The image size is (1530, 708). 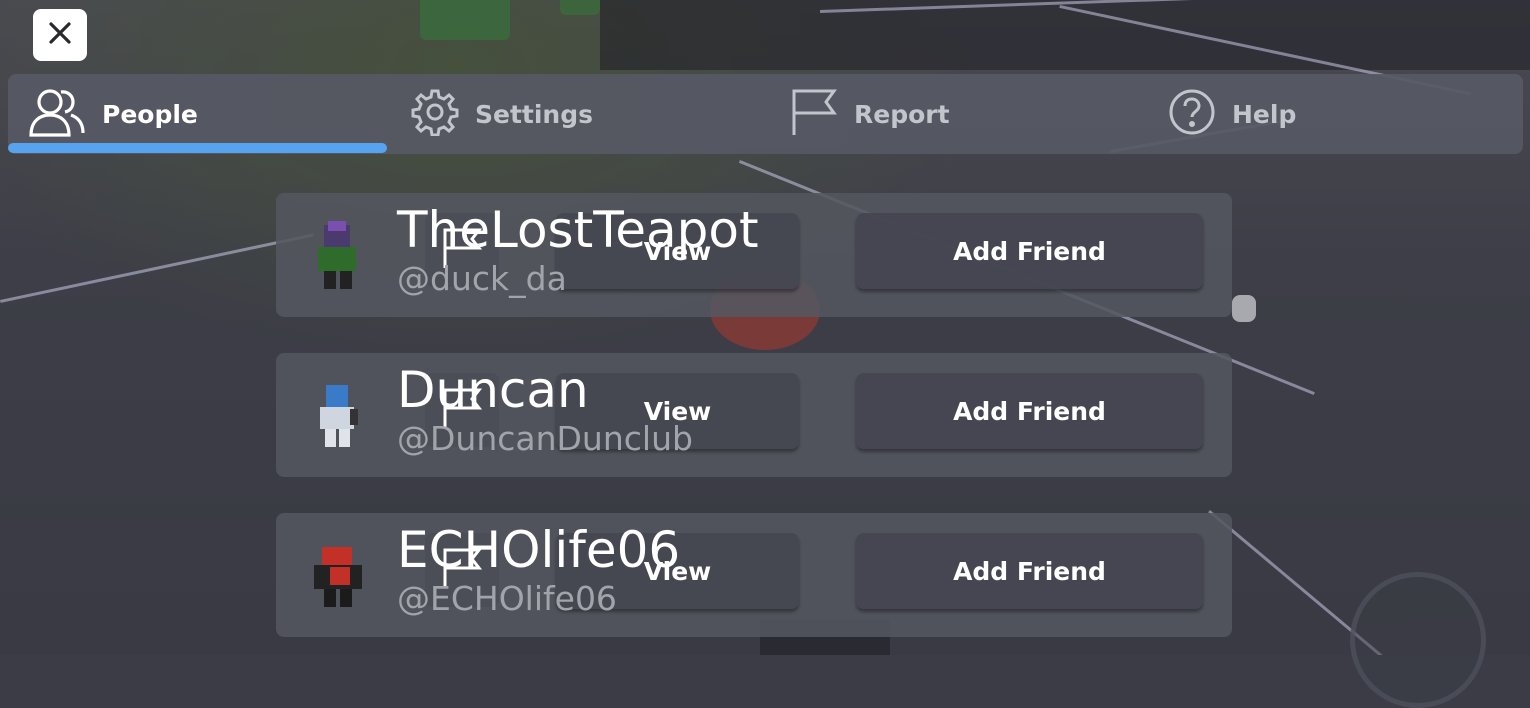 I want to click on jump-button, so click(x=1418, y=640).